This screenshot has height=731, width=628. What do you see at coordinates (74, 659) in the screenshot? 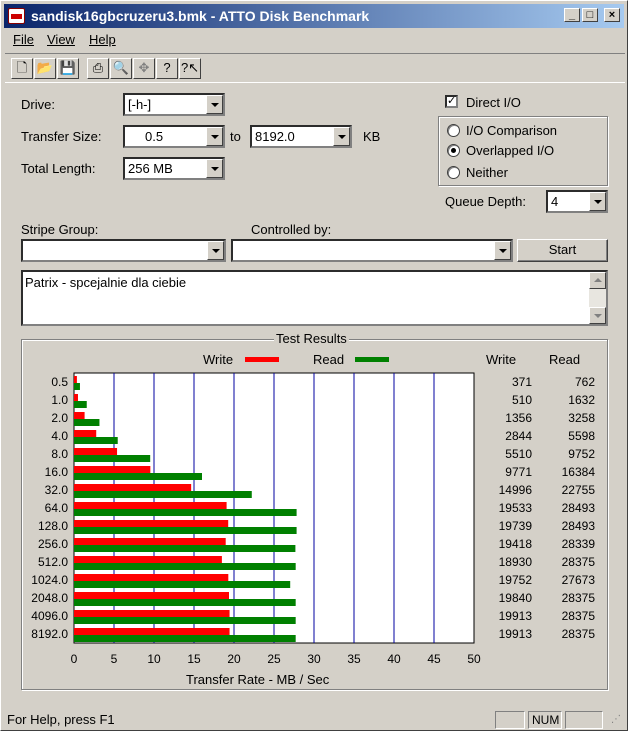
I see `x-tick-label: 0` at bounding box center [74, 659].